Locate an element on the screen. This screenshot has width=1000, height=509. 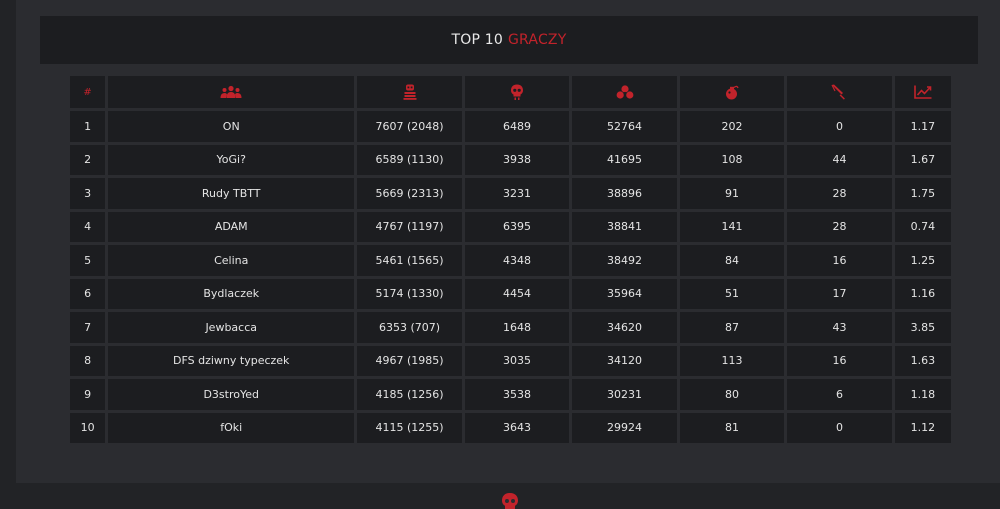
score-cell: 34620 is located at coordinates (624, 327).